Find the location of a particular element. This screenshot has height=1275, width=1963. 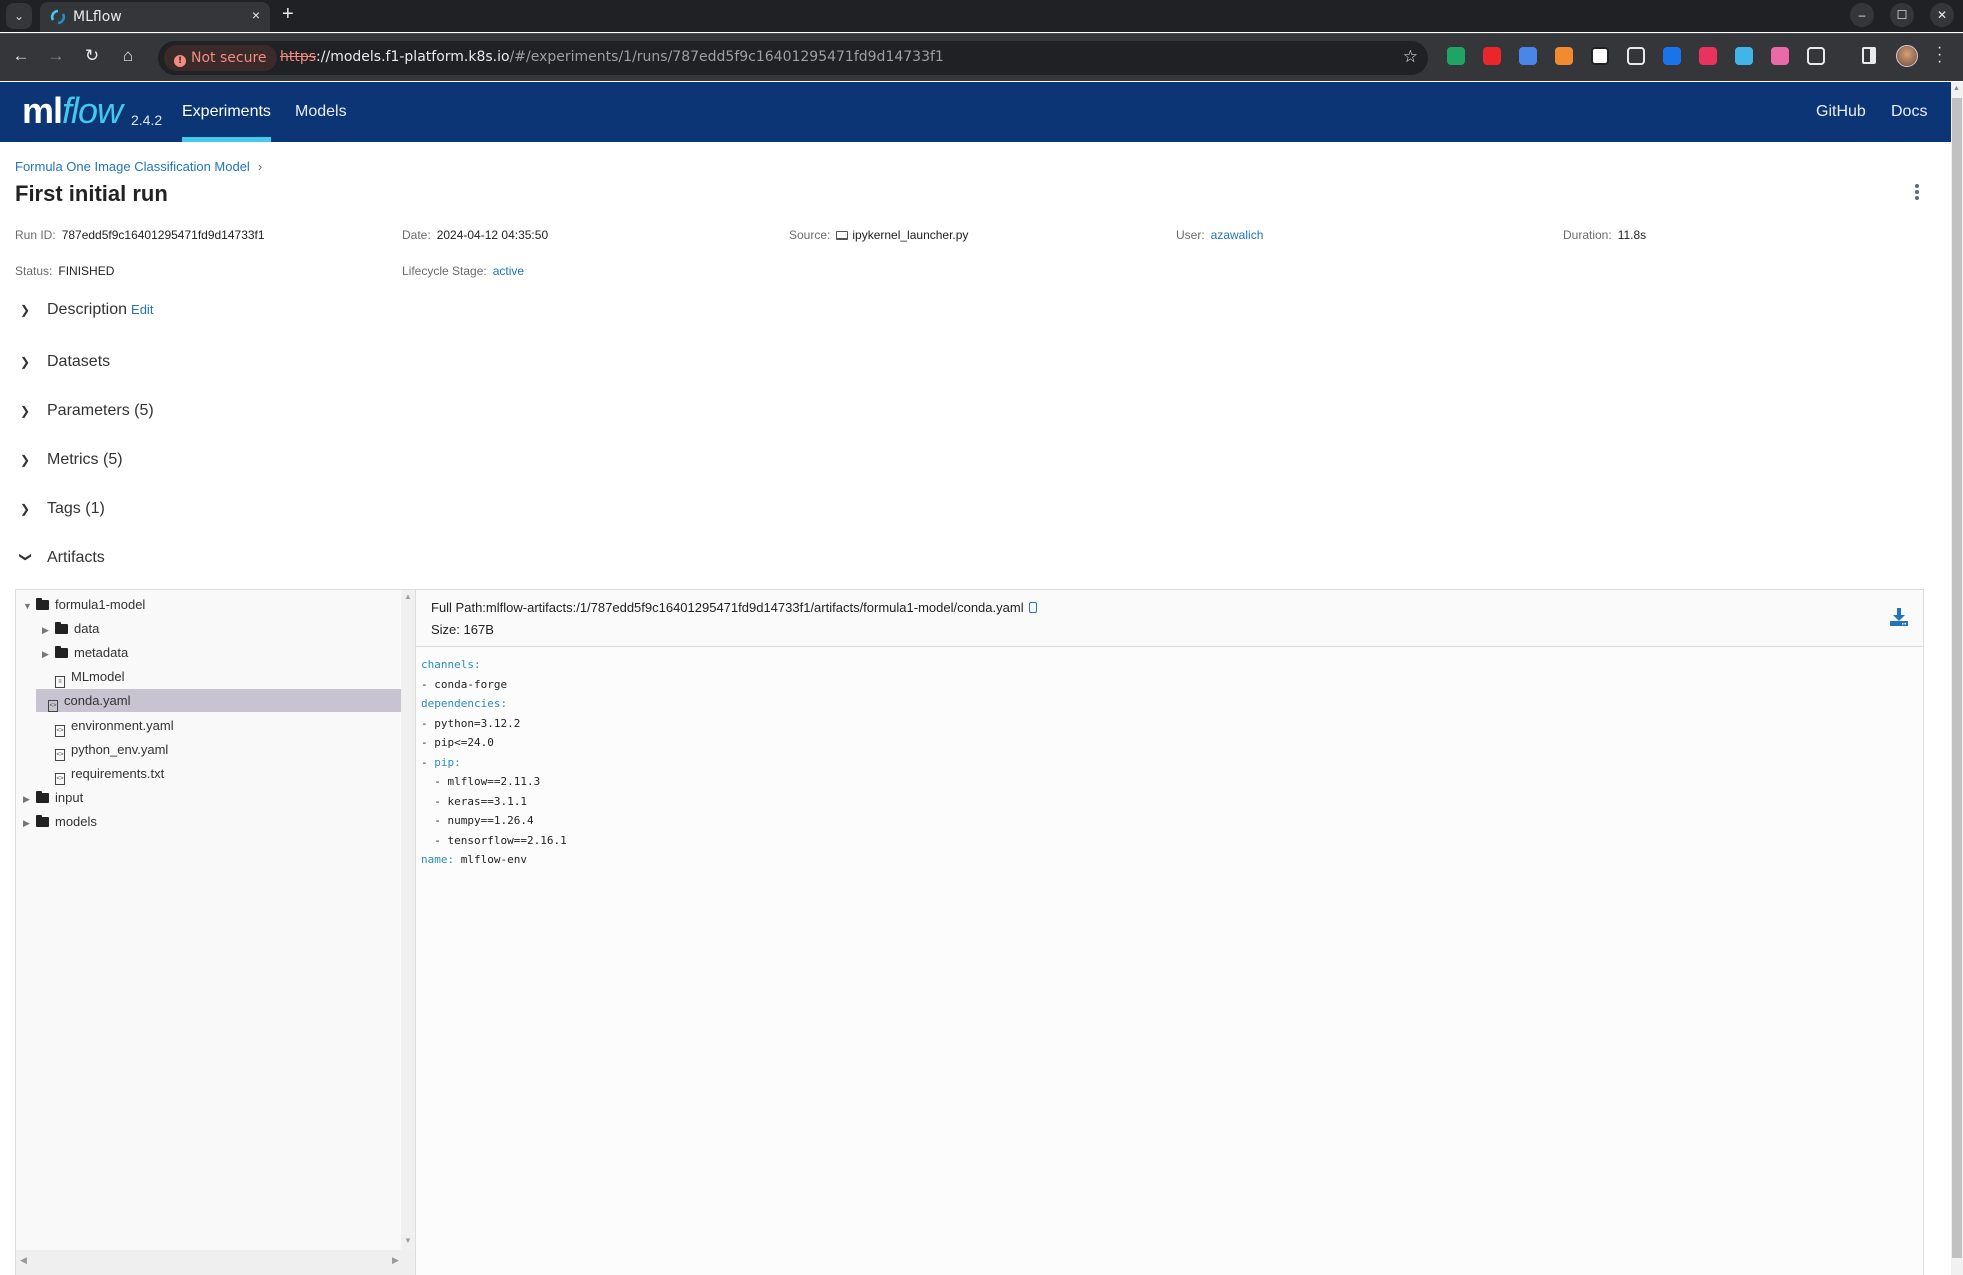

close-window-button: ✕ is located at coordinates (1942, 15).